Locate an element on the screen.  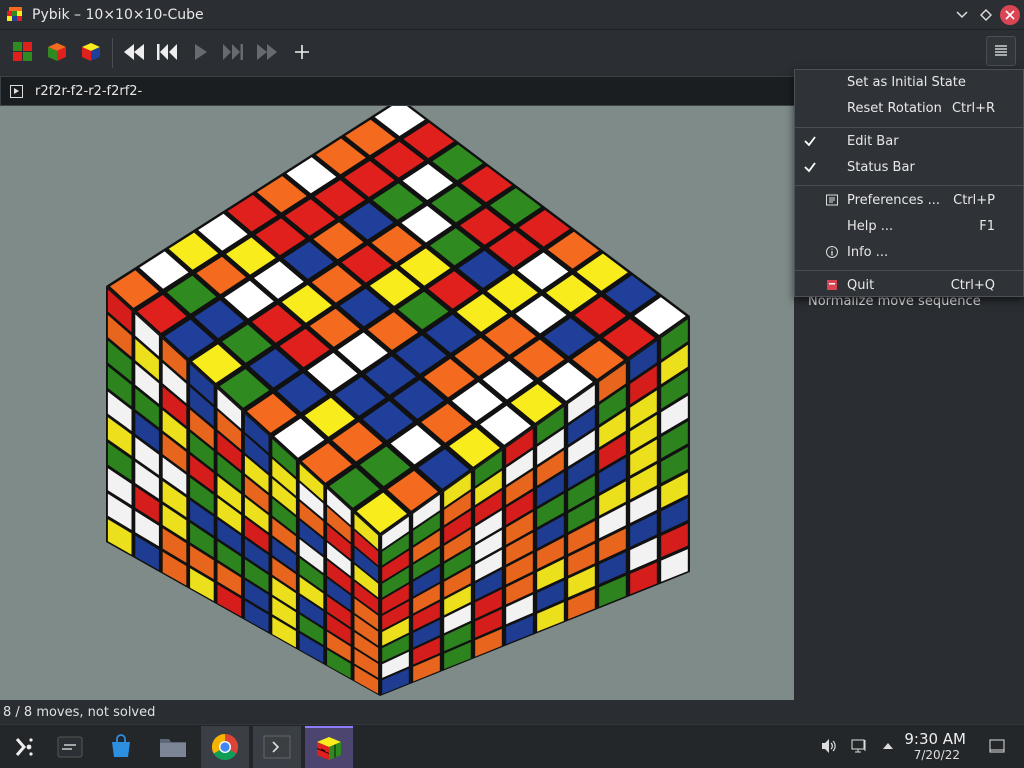
clock-date: 7/20/22 is located at coordinates (937, 755).